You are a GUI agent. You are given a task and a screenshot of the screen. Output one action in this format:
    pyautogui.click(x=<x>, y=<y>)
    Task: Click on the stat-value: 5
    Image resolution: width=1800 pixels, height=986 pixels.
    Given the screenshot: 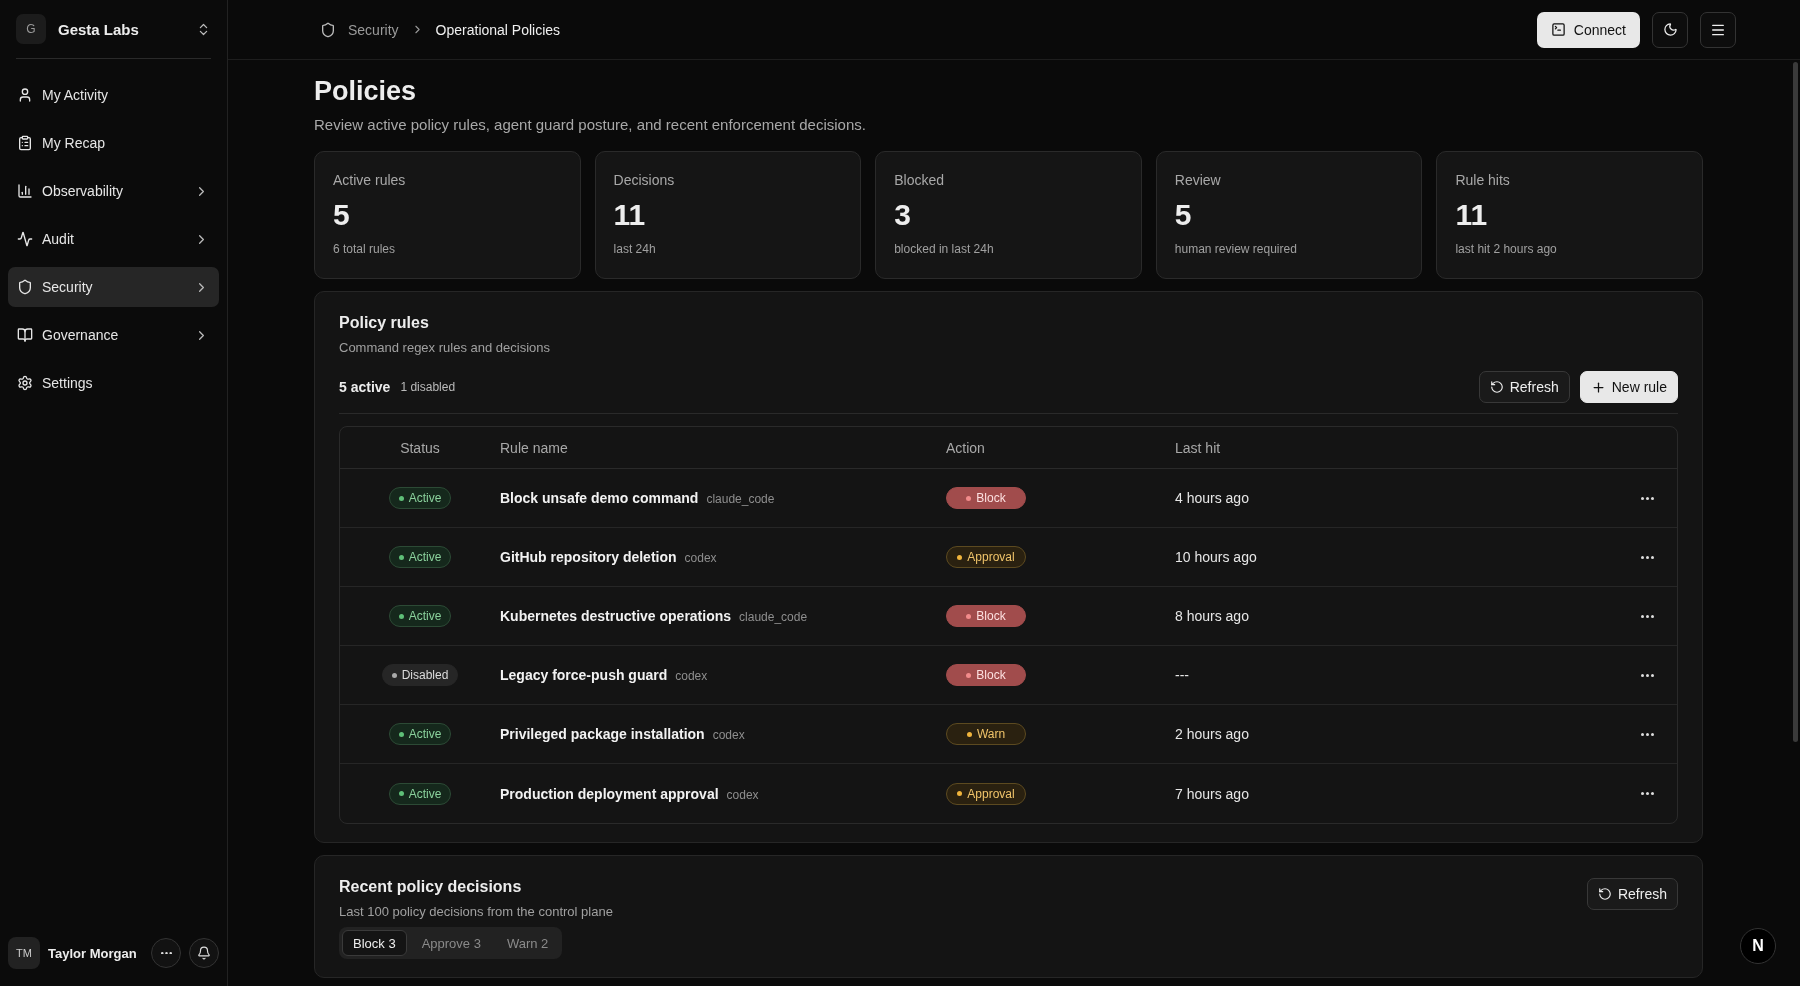 What is the action you would take?
    pyautogui.click(x=342, y=215)
    